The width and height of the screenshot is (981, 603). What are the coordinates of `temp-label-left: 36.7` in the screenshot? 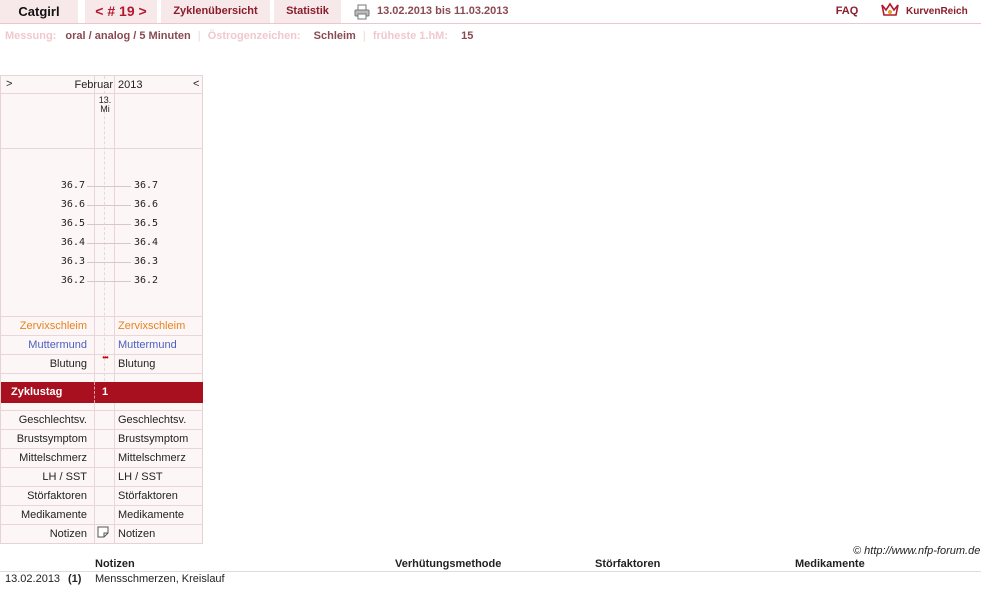 It's located at (72, 185).